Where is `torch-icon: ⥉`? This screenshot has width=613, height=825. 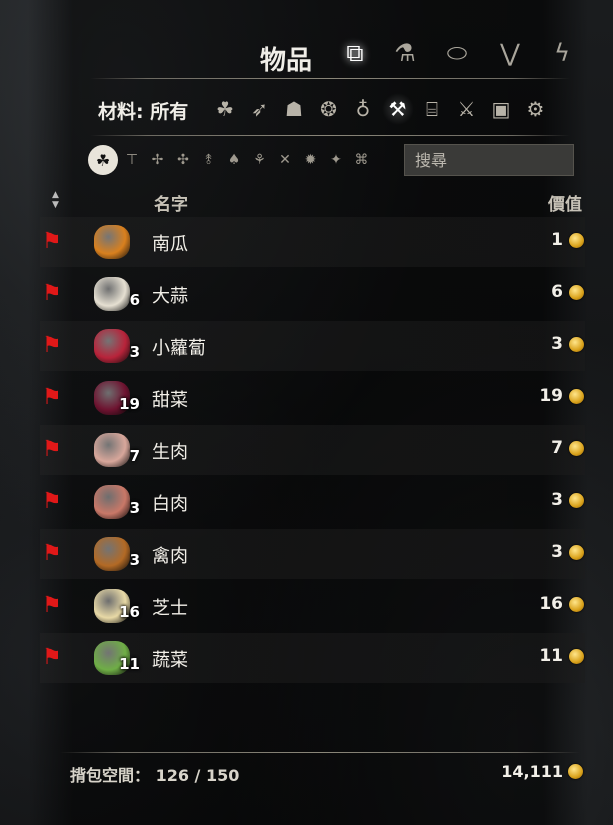 torch-icon: ⥉ is located at coordinates (209, 160).